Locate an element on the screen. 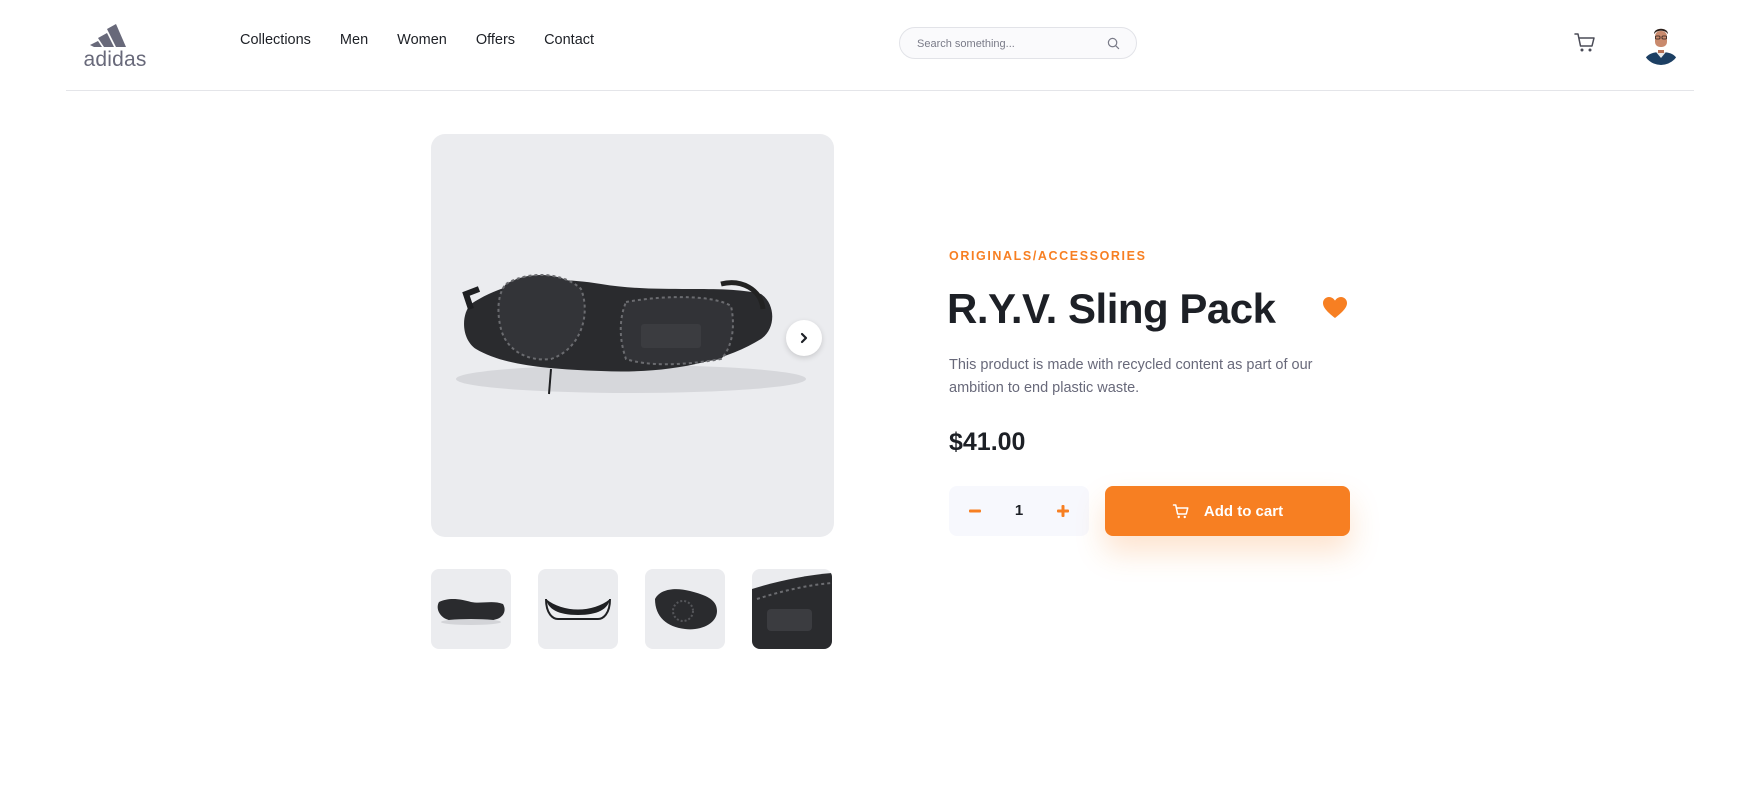  sling-pack-image is located at coordinates (631, 334).